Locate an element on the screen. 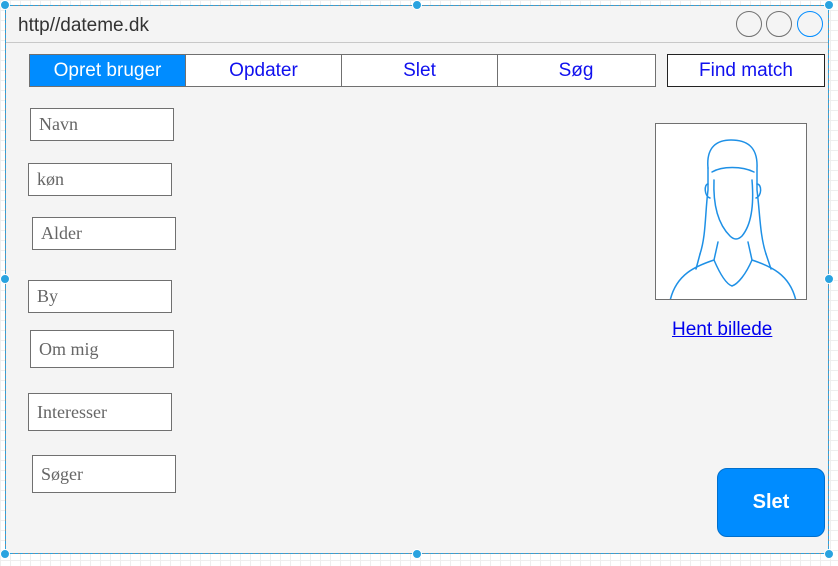 This screenshot has height=566, width=838. resize-handle-right is located at coordinates (829, 279).